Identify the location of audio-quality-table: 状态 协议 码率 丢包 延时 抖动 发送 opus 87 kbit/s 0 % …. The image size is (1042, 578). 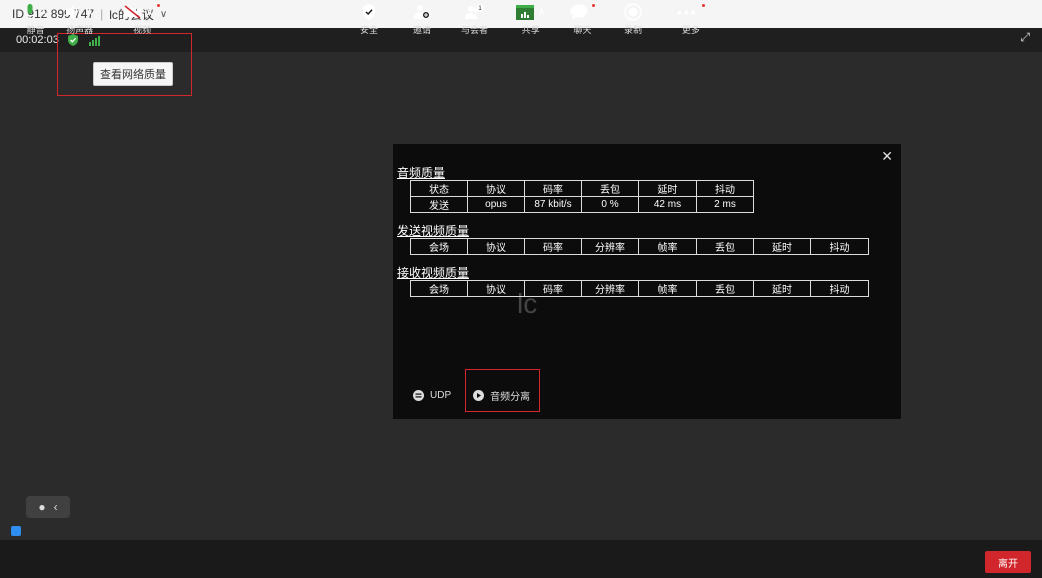
(582, 196).